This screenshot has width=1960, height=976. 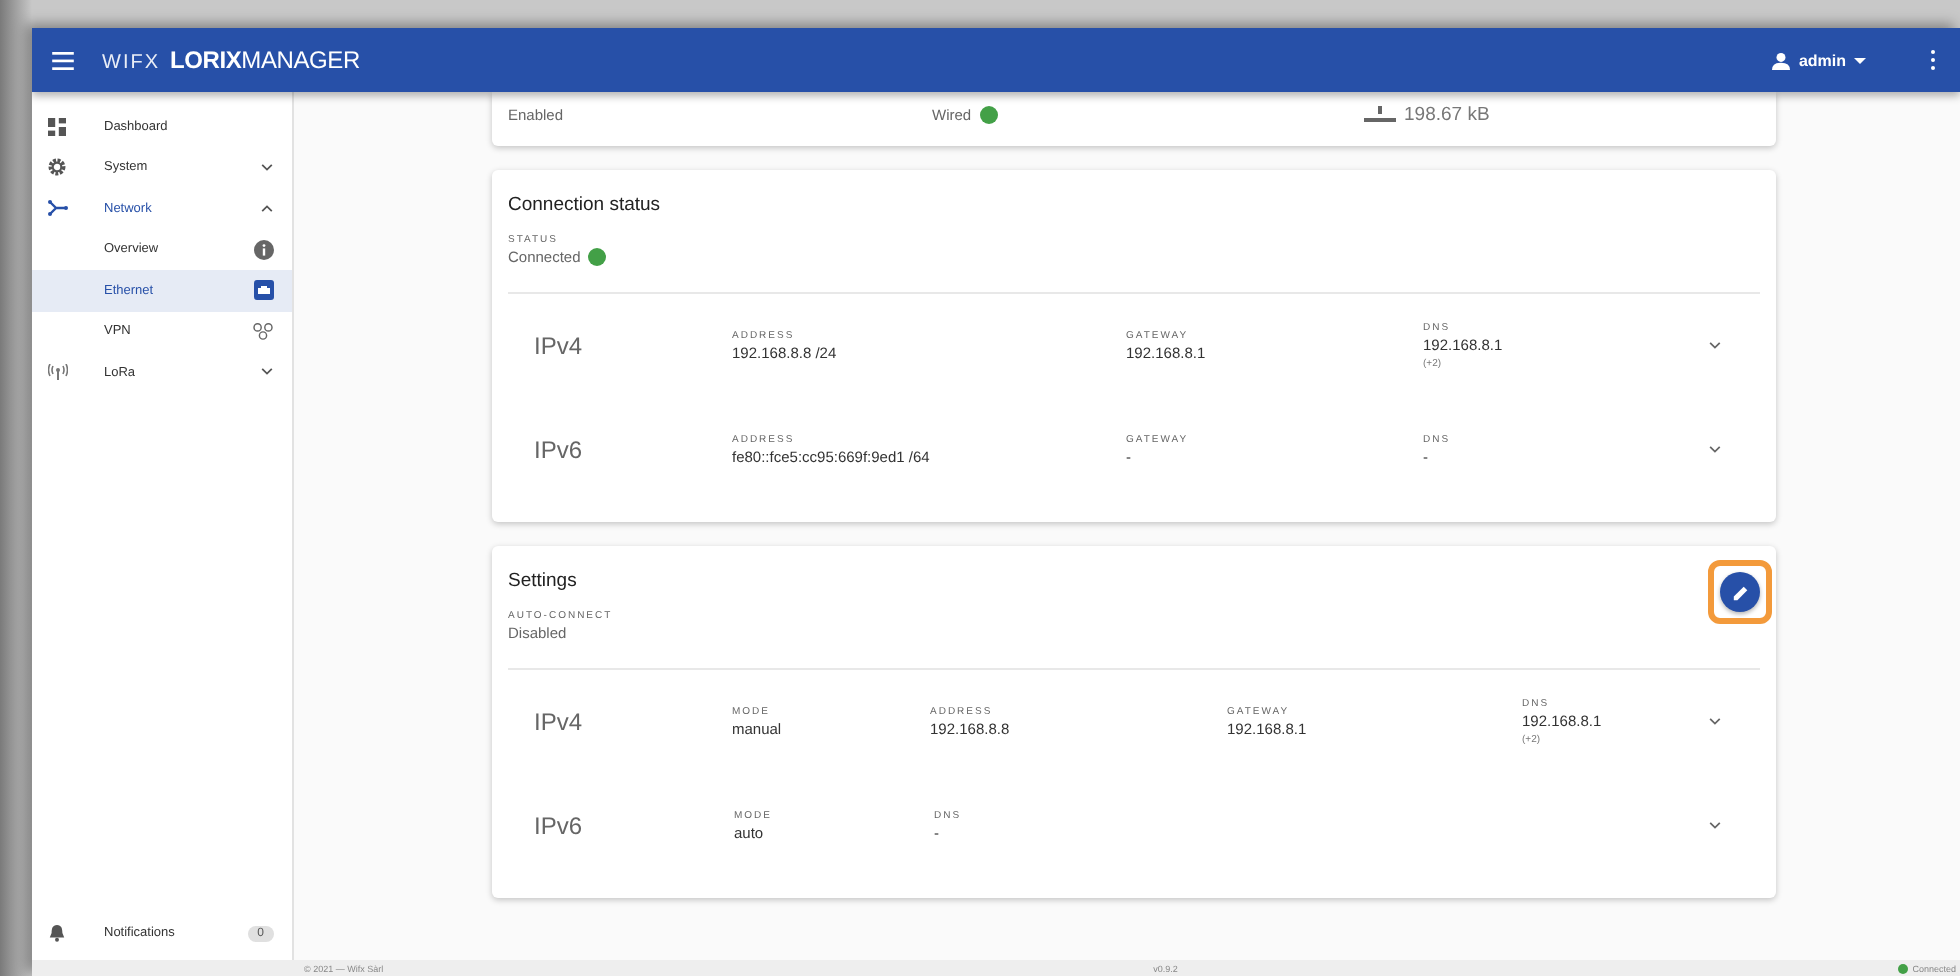 What do you see at coordinates (57, 126) in the screenshot?
I see `dashboard-icon` at bounding box center [57, 126].